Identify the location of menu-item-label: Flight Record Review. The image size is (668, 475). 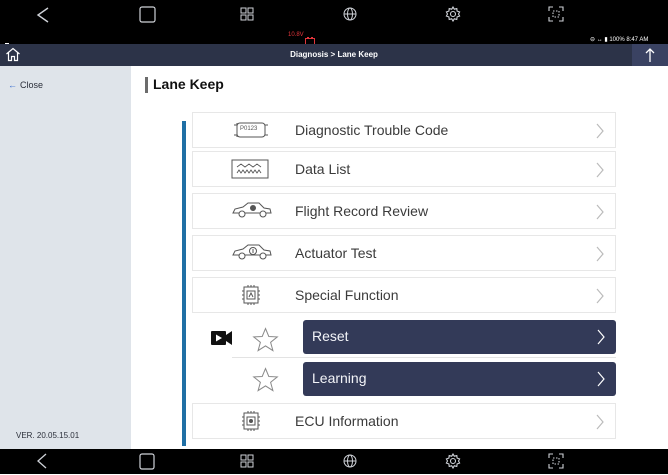
(362, 211).